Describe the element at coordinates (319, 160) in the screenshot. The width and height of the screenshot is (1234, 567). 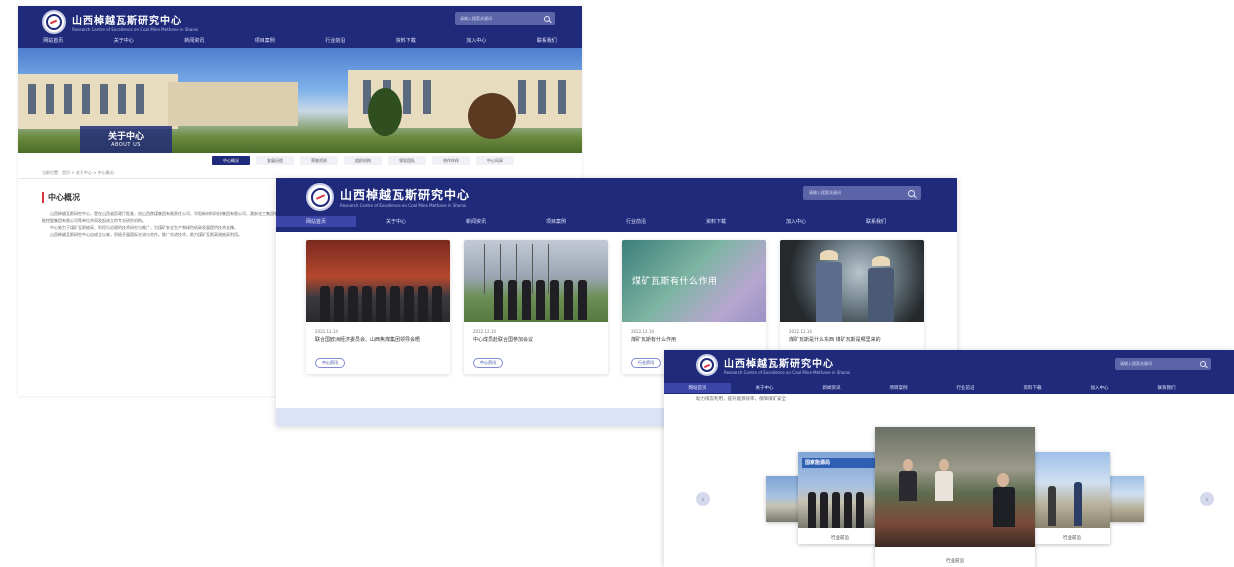
I see `subnav-honors: 荣誉资质` at that location.